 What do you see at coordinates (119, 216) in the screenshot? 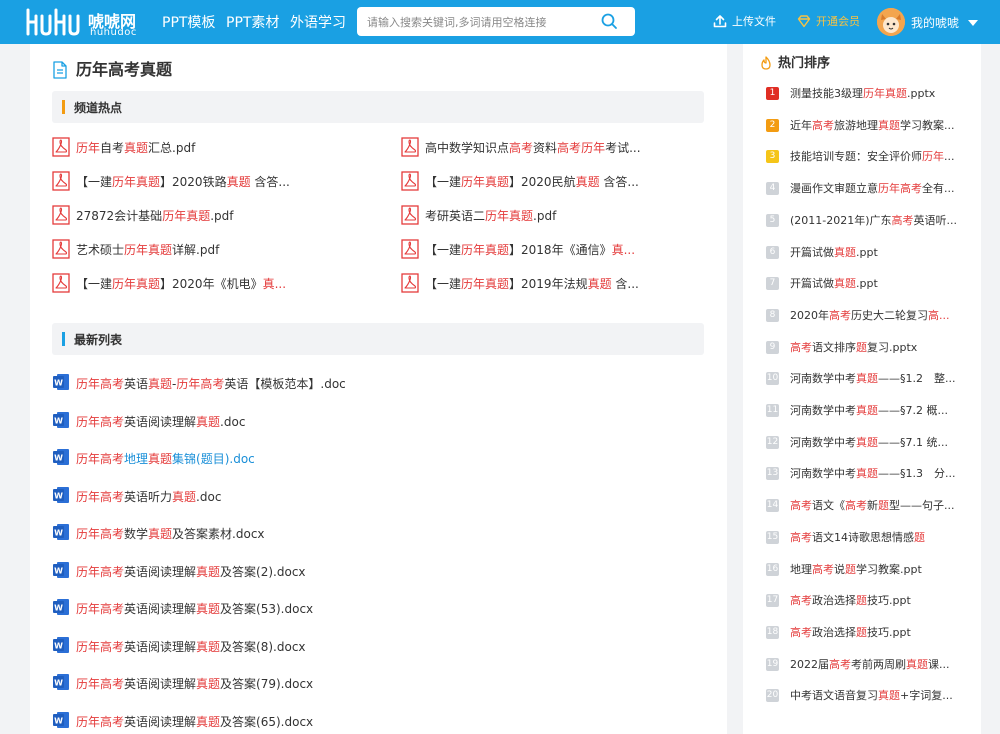
I see `title-text: 27872会计基础` at bounding box center [119, 216].